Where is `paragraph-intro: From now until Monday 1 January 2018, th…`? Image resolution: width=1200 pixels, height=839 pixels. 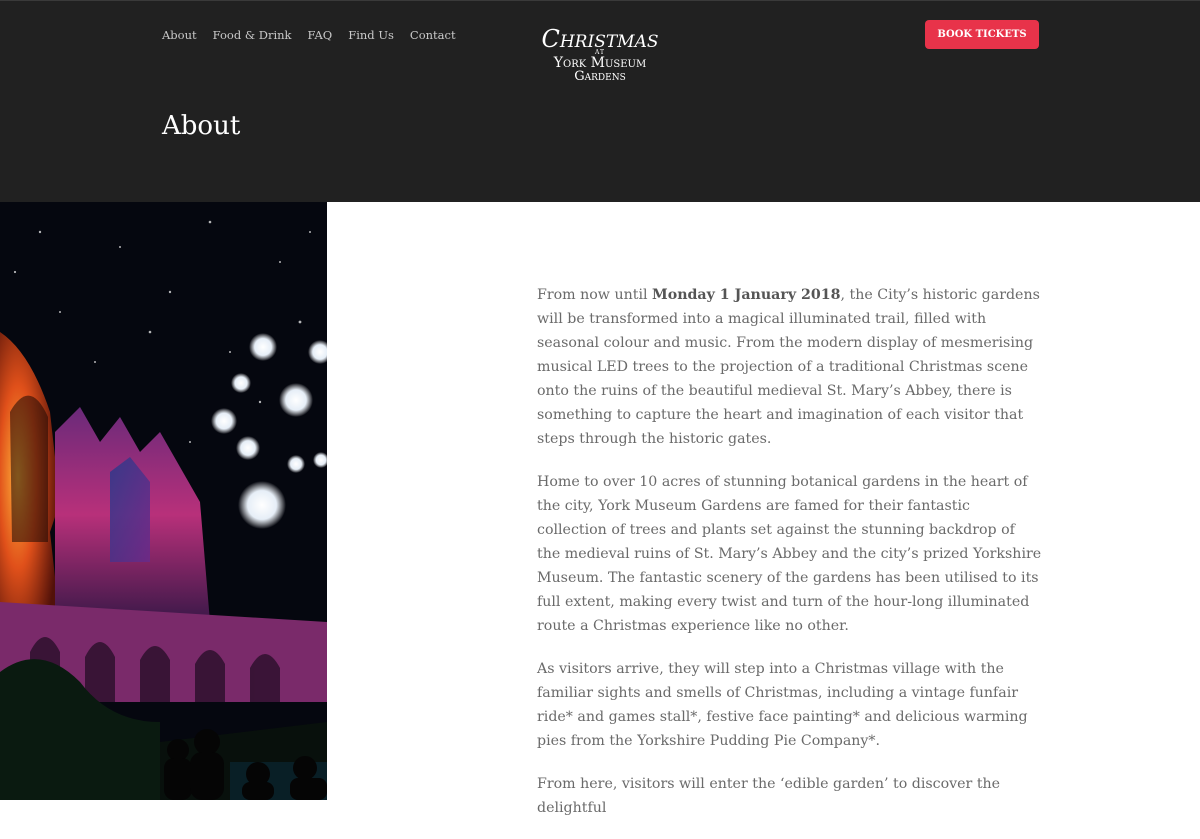
paragraph-intro: From now until Monday 1 January 2018, th… is located at coordinates (789, 367).